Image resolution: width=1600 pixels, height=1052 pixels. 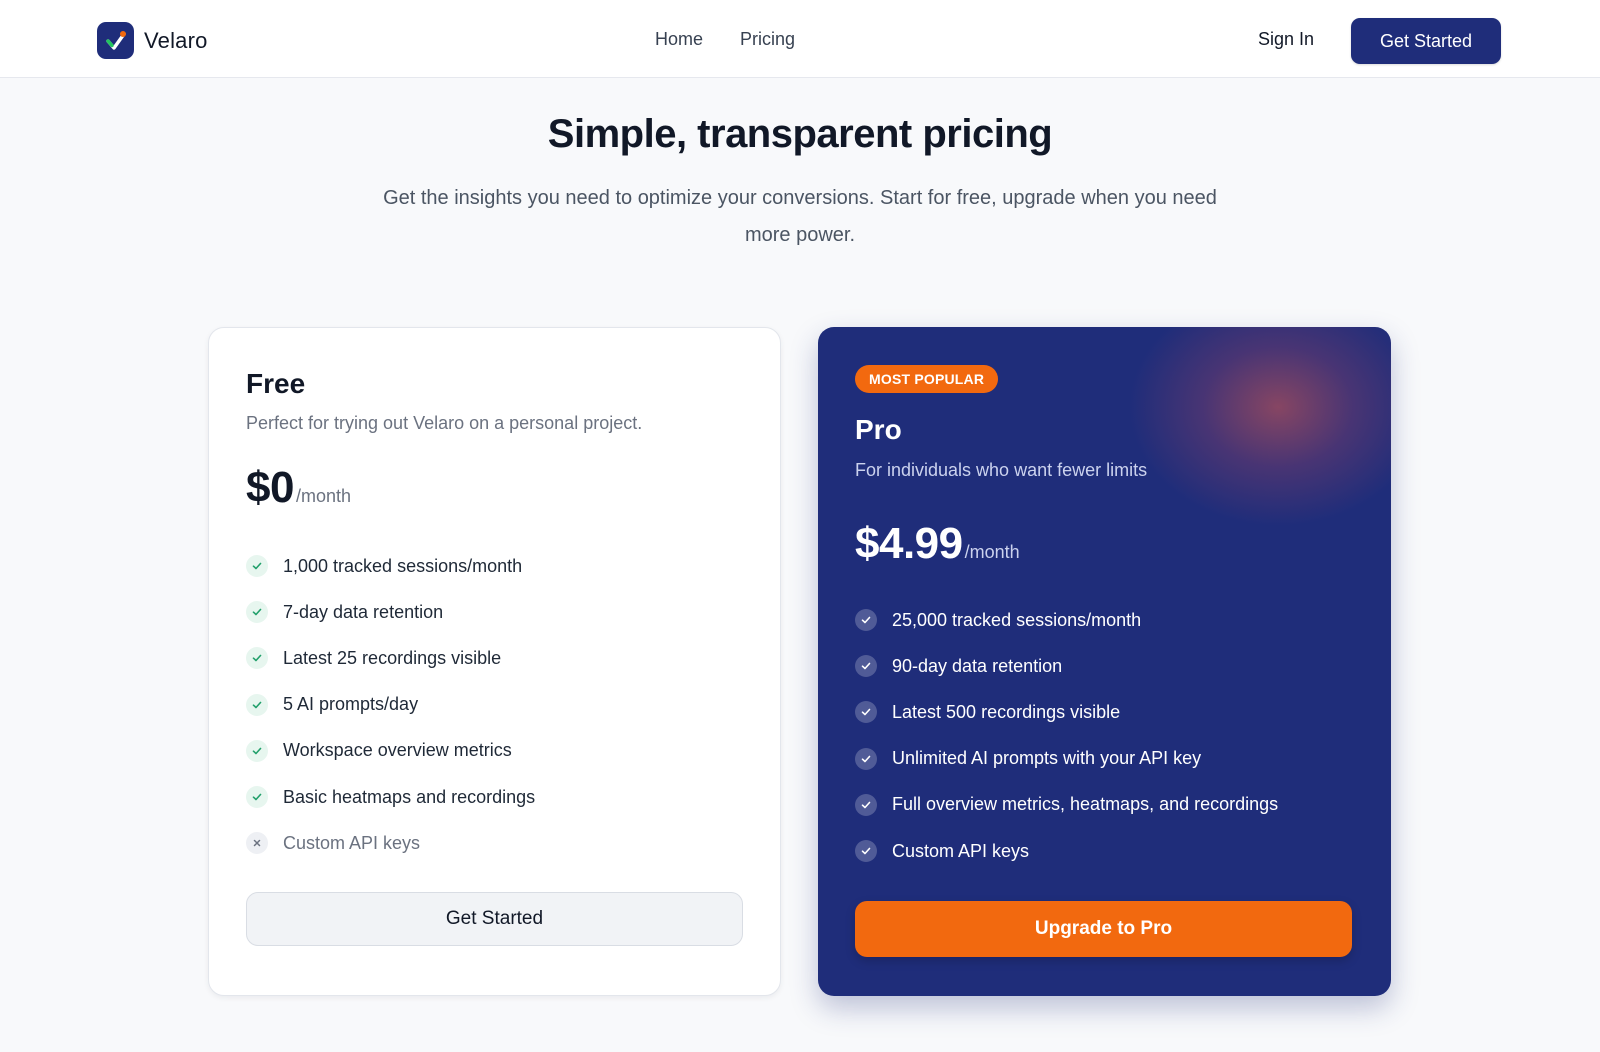 I want to click on sign-in-link: Sign In, so click(x=1286, y=39).